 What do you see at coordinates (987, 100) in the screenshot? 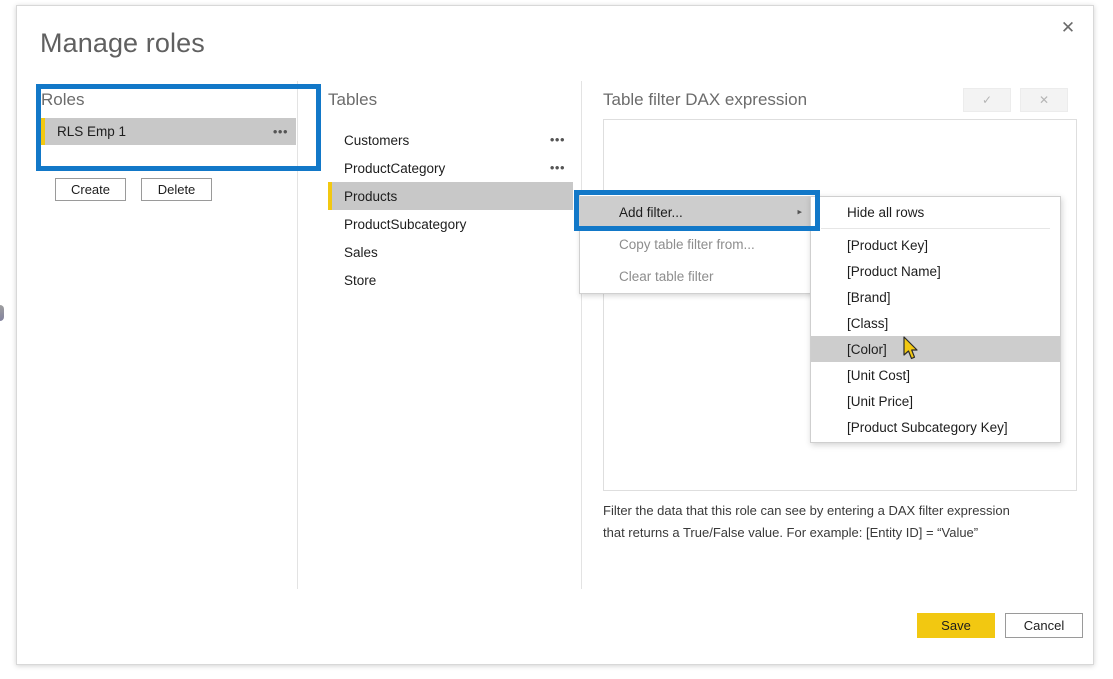
I see `accept-check-icon: ✓` at bounding box center [987, 100].